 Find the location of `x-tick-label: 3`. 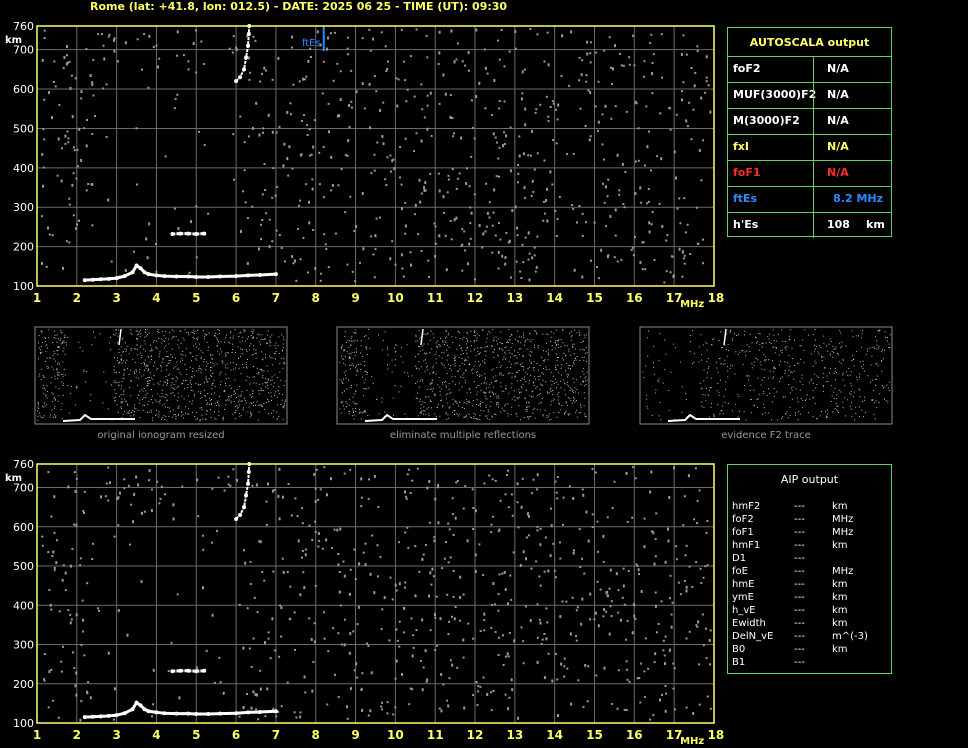

x-tick-label: 3 is located at coordinates (116, 298).